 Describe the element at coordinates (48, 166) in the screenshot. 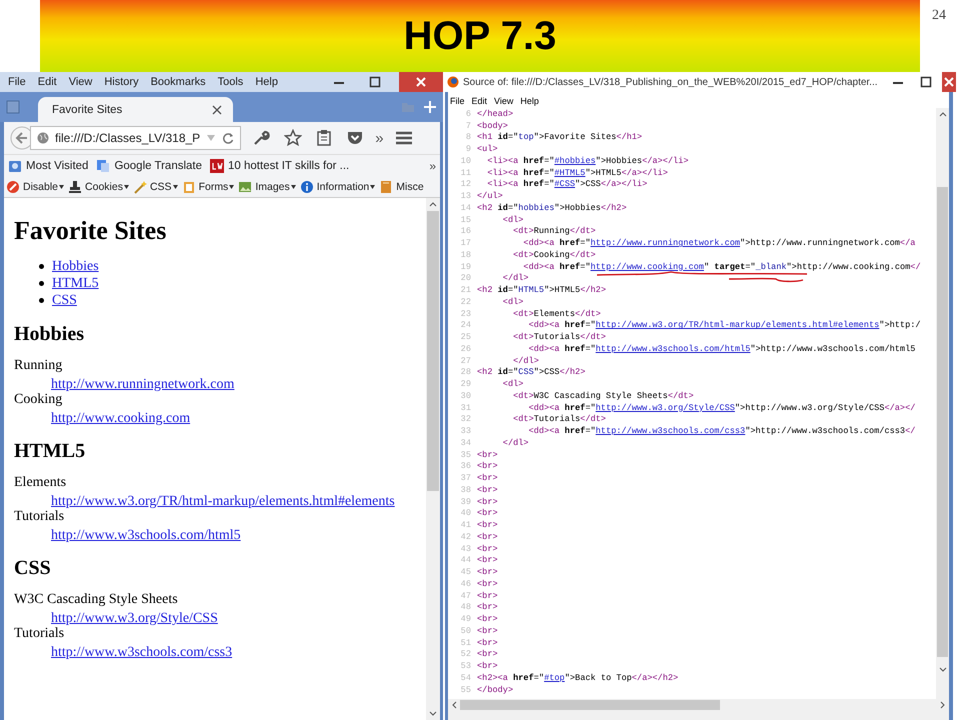

I see `bookmark-item: Most Visited` at that location.